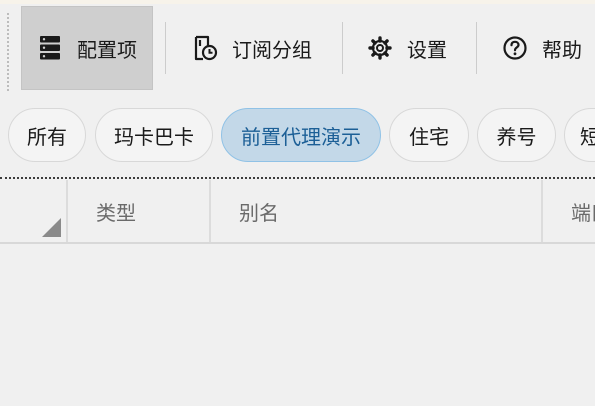 This screenshot has height=406, width=595. I want to click on help-button: 帮助, so click(542, 48).